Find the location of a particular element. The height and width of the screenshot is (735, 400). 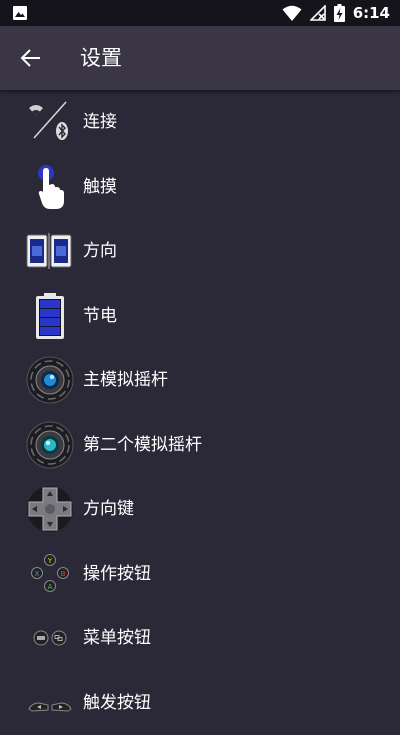

status-time: 6:14 is located at coordinates (371, 13).